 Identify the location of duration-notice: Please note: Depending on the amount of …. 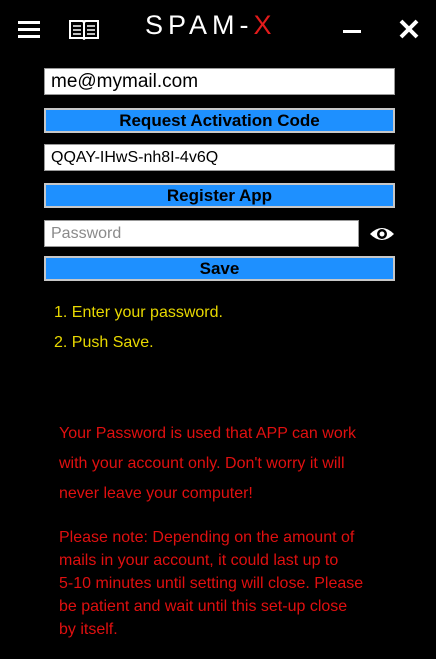
(211, 585).